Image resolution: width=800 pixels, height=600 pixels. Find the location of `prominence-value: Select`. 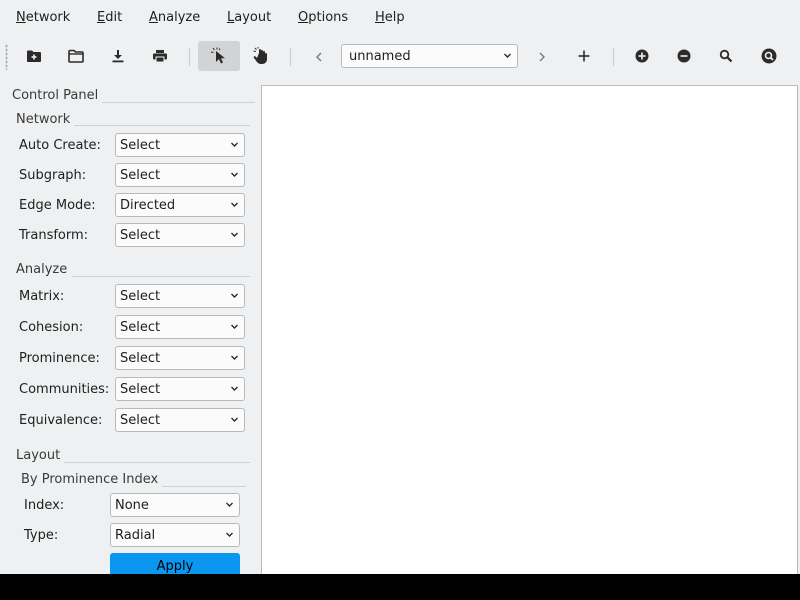

prominence-value: Select is located at coordinates (140, 358).